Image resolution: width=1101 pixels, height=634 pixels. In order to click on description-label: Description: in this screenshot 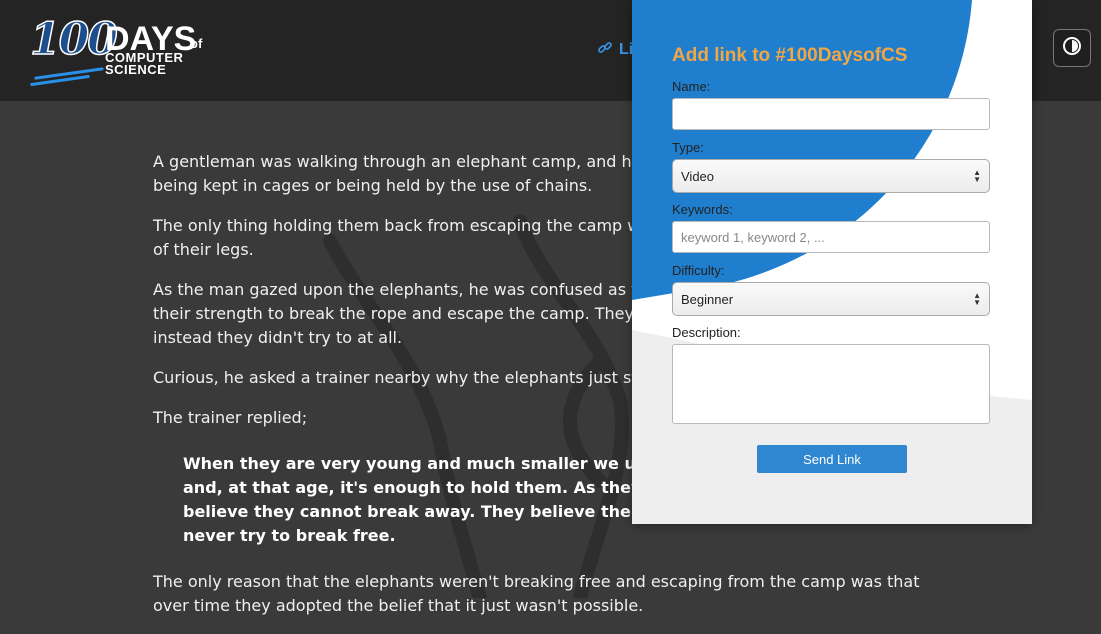, I will do `click(706, 332)`.